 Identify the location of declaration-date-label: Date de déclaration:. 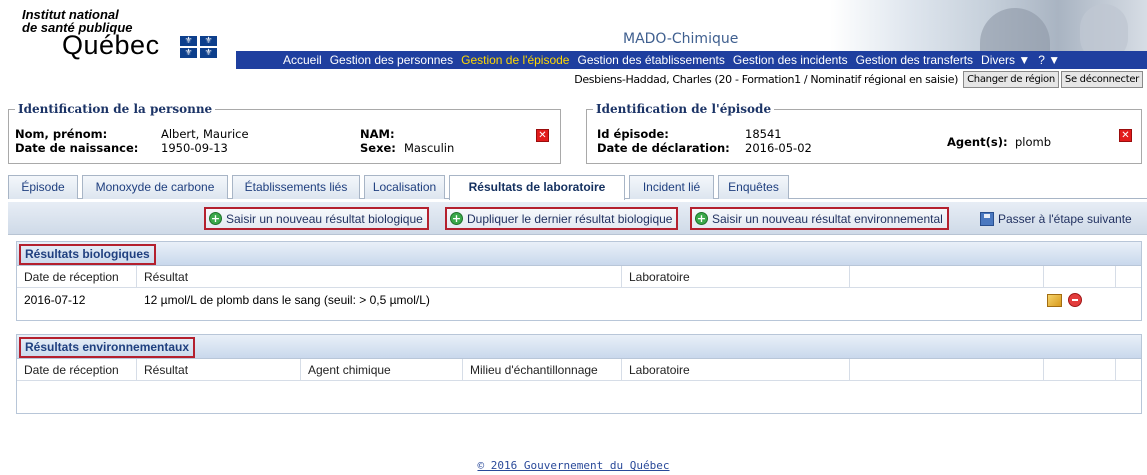
(663, 148).